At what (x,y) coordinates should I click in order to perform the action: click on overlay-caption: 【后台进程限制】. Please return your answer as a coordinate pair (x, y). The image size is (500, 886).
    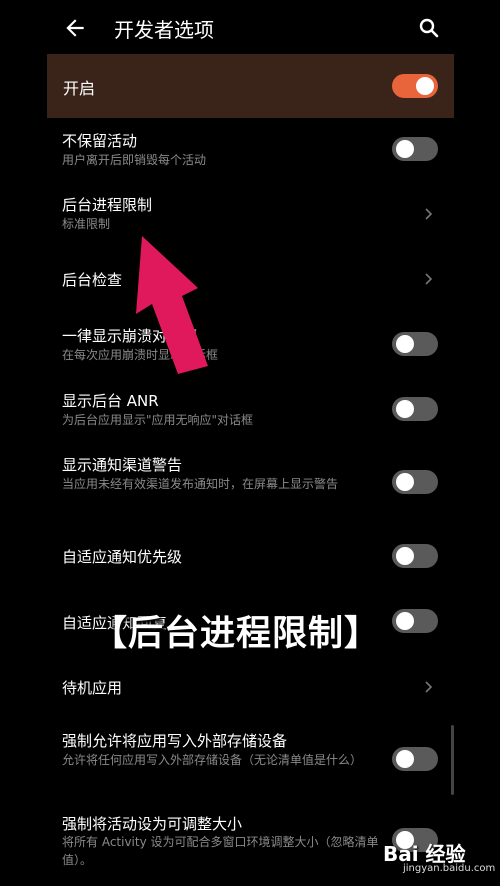
    Looking at the image, I should click on (236, 634).